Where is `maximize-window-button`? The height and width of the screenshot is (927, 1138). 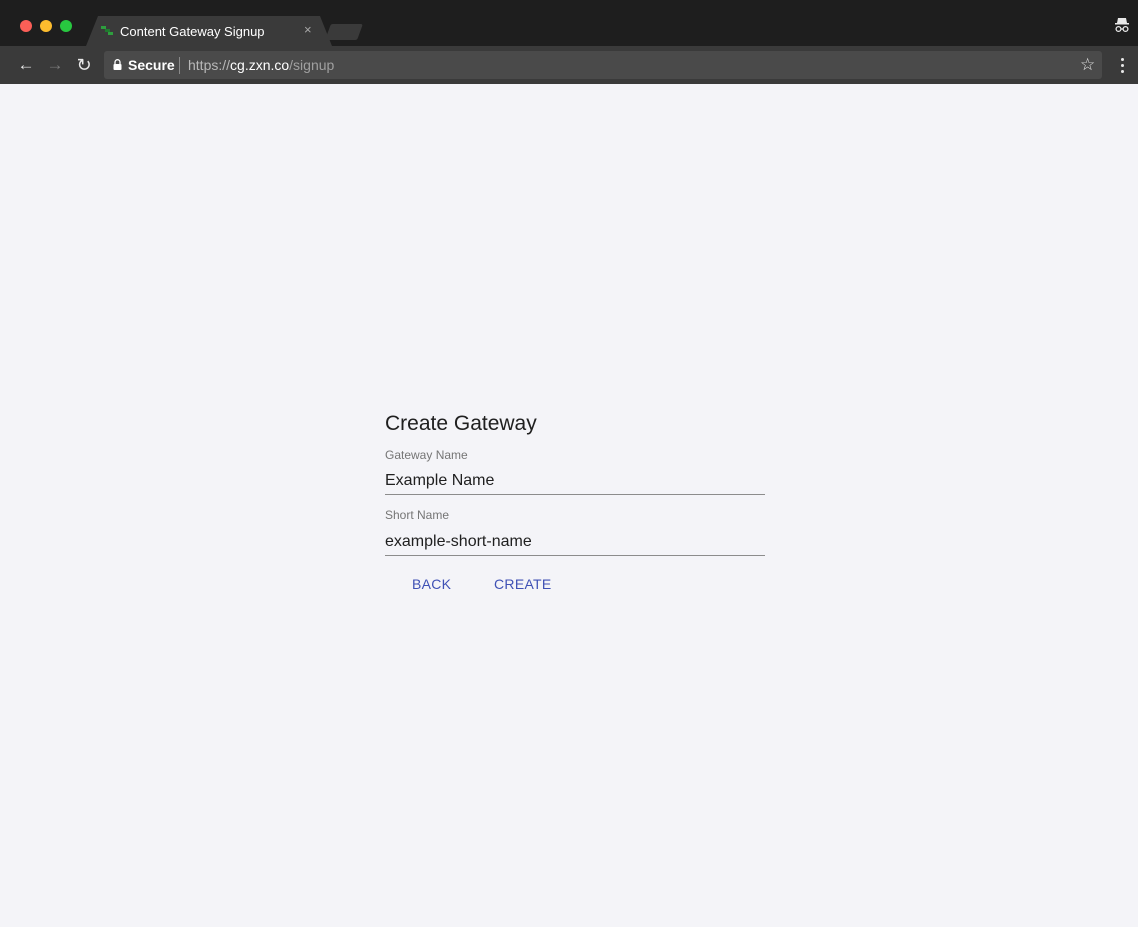 maximize-window-button is located at coordinates (66, 26).